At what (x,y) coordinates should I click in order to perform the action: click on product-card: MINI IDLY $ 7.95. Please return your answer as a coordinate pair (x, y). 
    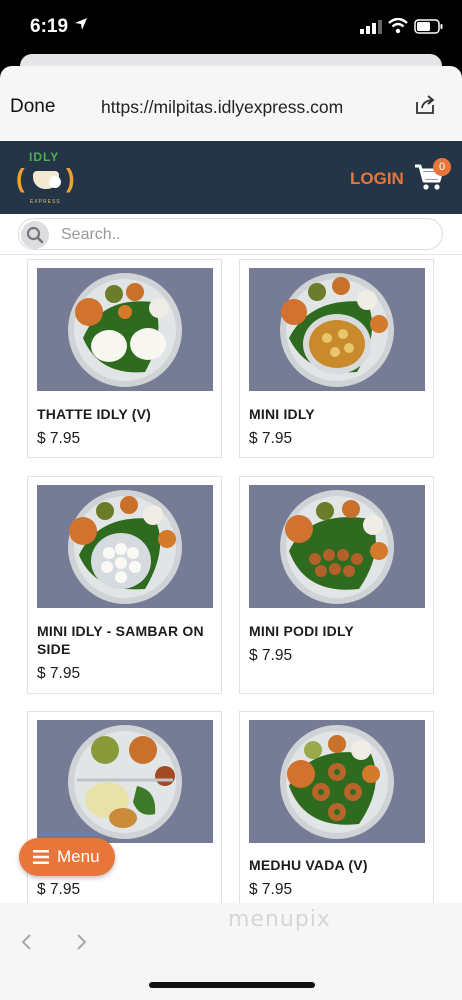
    Looking at the image, I should click on (336, 358).